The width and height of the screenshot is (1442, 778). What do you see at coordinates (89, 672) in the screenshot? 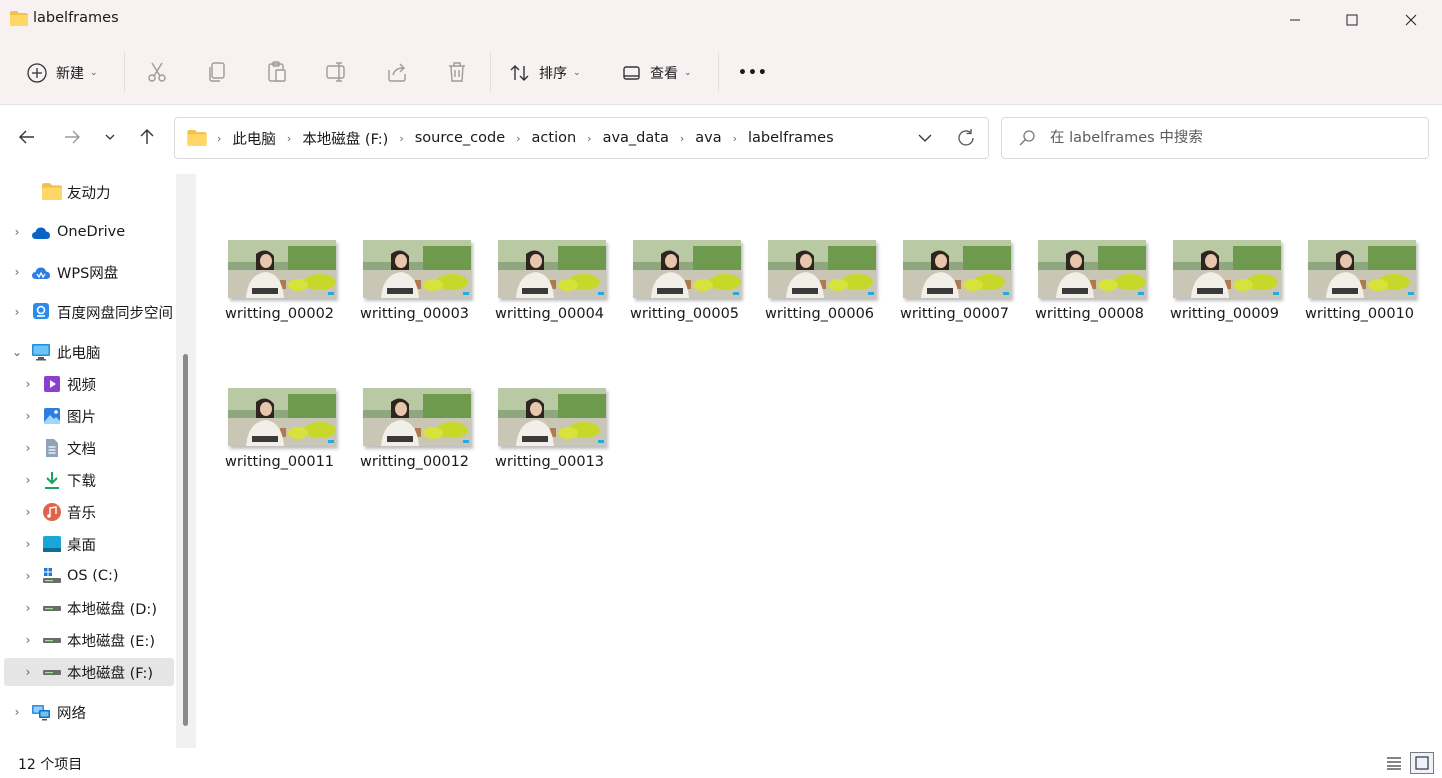
I see `sidebar-item-drive-f: › 本地磁盘 (F:)` at bounding box center [89, 672].